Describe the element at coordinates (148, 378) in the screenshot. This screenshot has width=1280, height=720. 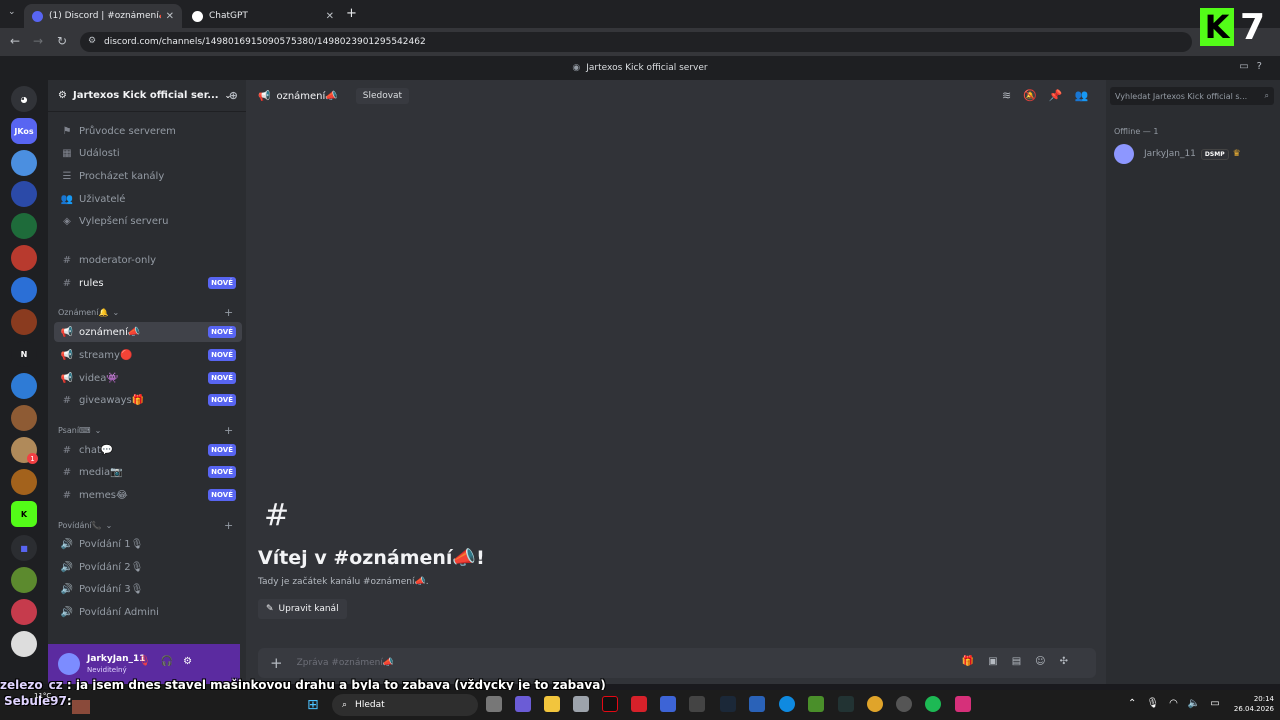
I see `channel-videa: 📢 videa👾 NOVÉ` at that location.